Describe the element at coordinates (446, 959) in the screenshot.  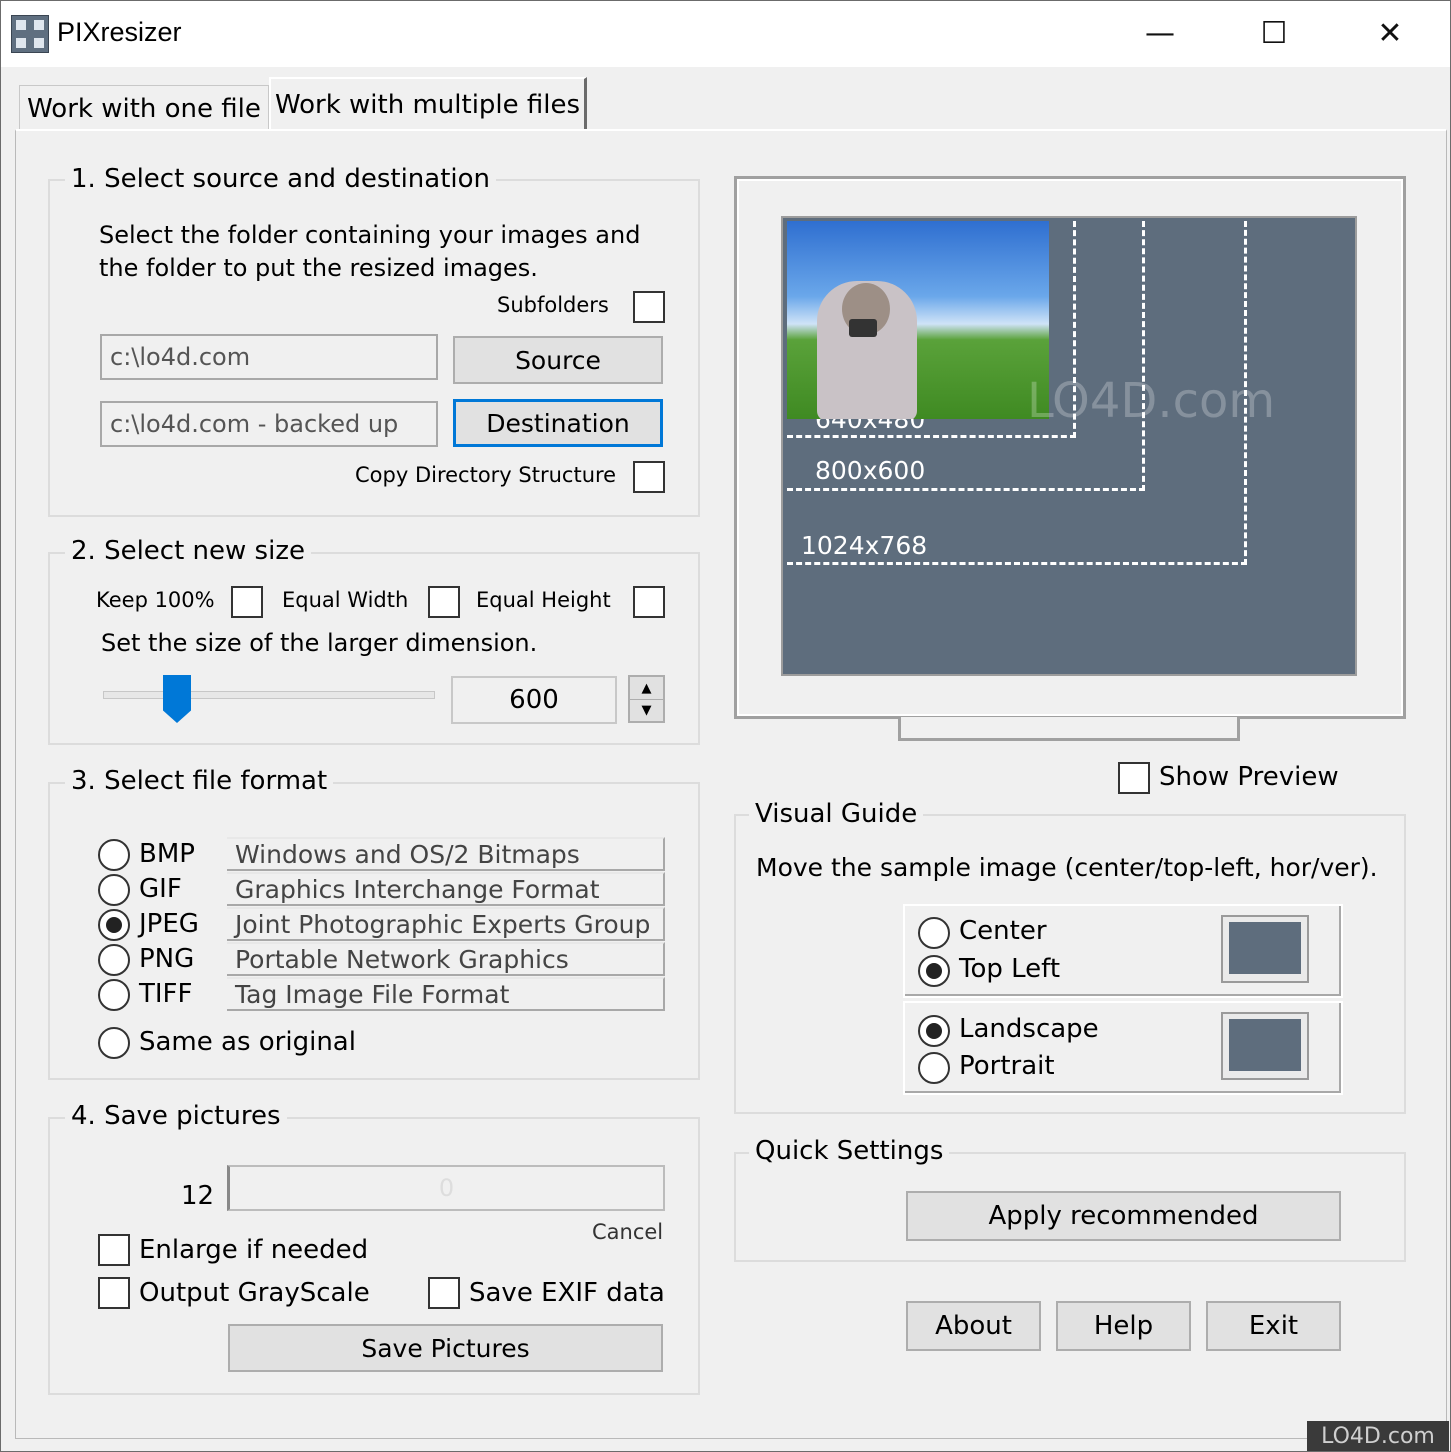
I see `format-png-desc: Portable Network Graphics` at that location.